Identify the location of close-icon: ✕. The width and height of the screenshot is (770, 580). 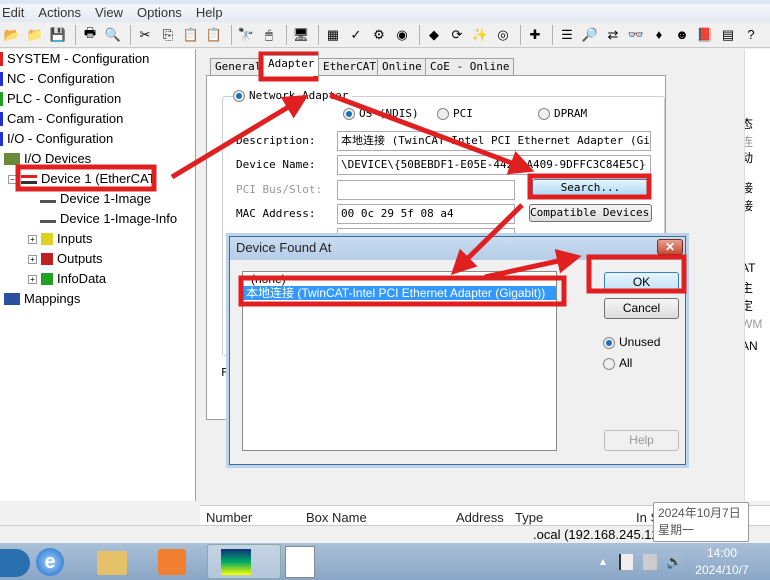
(670, 247).